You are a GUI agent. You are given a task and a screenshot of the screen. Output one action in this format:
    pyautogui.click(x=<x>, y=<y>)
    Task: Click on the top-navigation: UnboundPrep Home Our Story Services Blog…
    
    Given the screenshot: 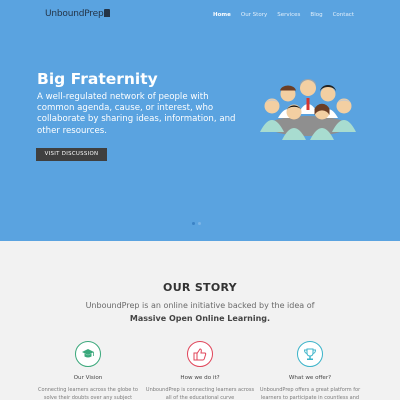 What is the action you would take?
    pyautogui.click(x=200, y=16)
    